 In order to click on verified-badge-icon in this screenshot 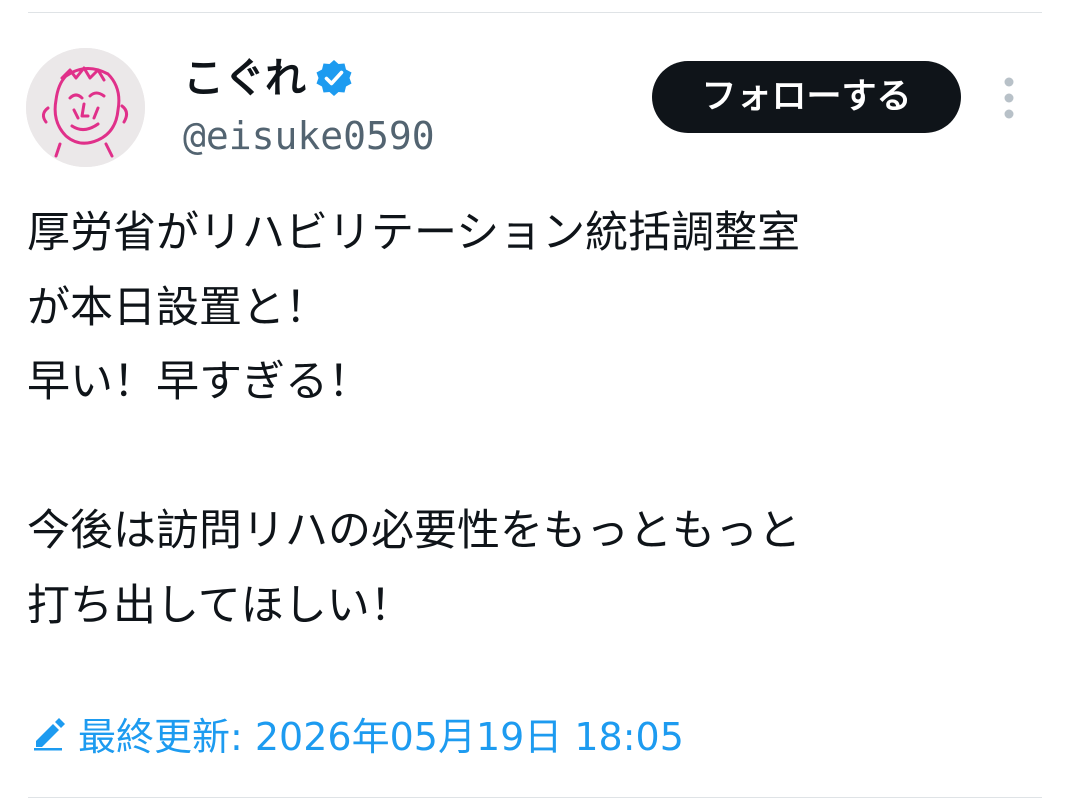, I will do `click(334, 78)`.